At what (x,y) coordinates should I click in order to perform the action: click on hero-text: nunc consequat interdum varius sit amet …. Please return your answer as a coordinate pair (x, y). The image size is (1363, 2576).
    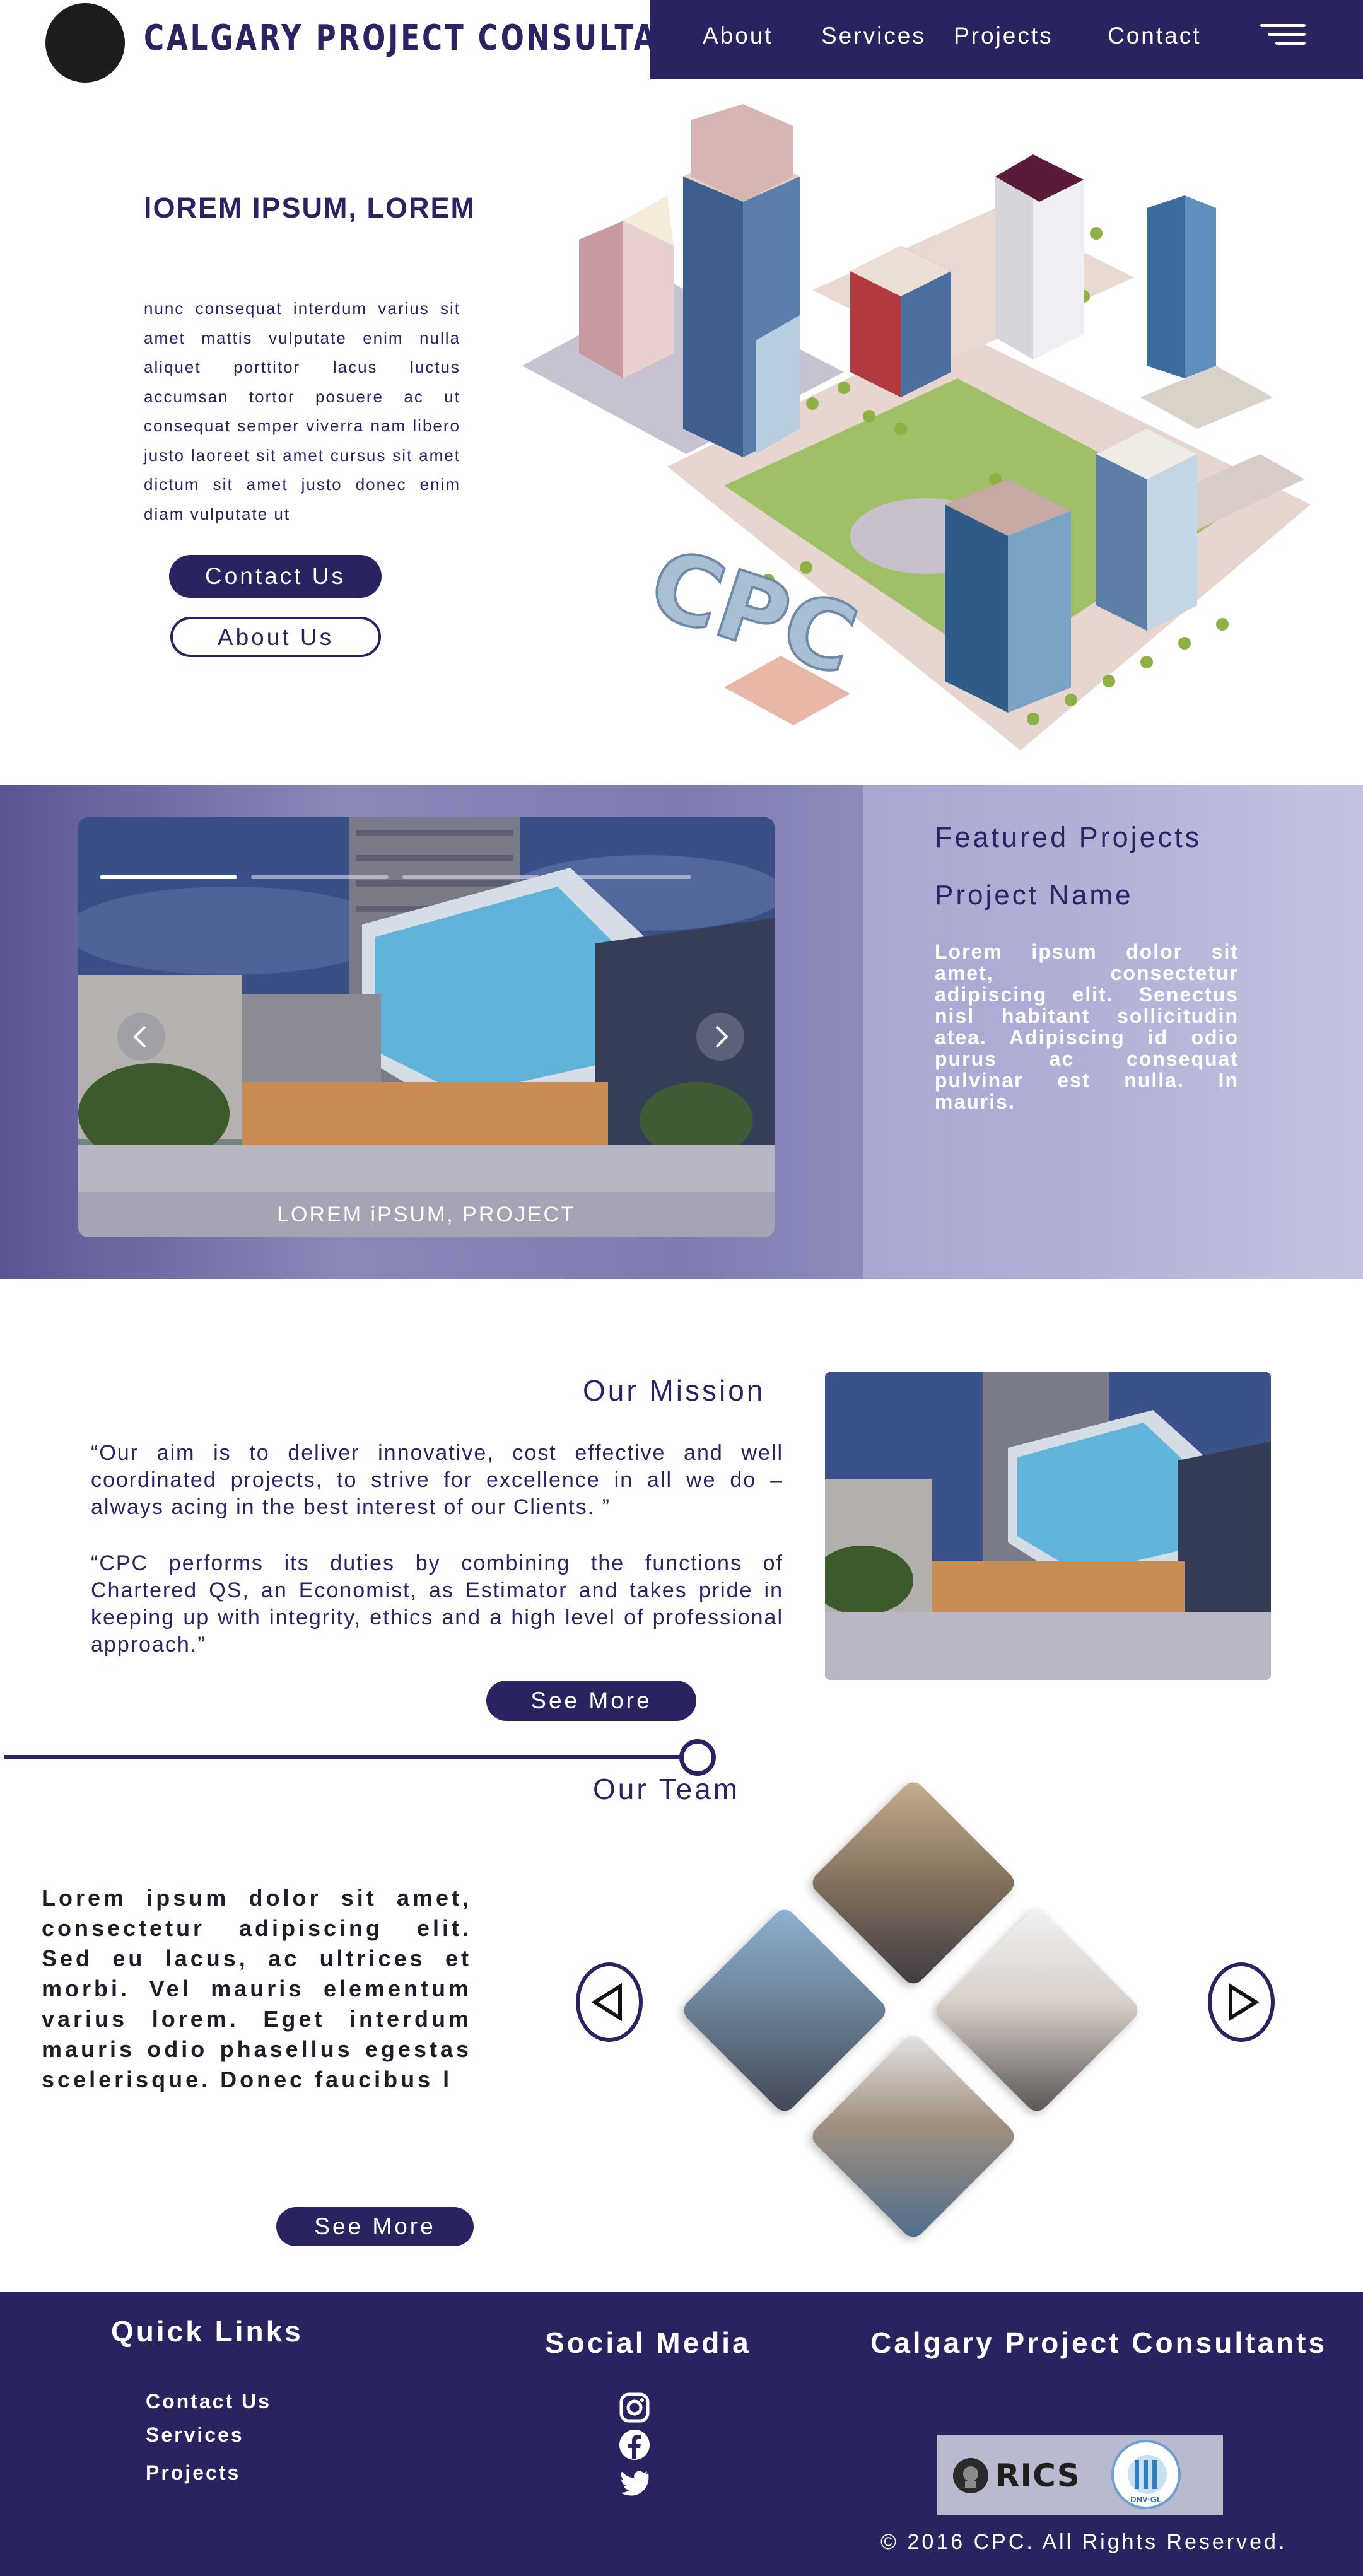
    Looking at the image, I should click on (302, 411).